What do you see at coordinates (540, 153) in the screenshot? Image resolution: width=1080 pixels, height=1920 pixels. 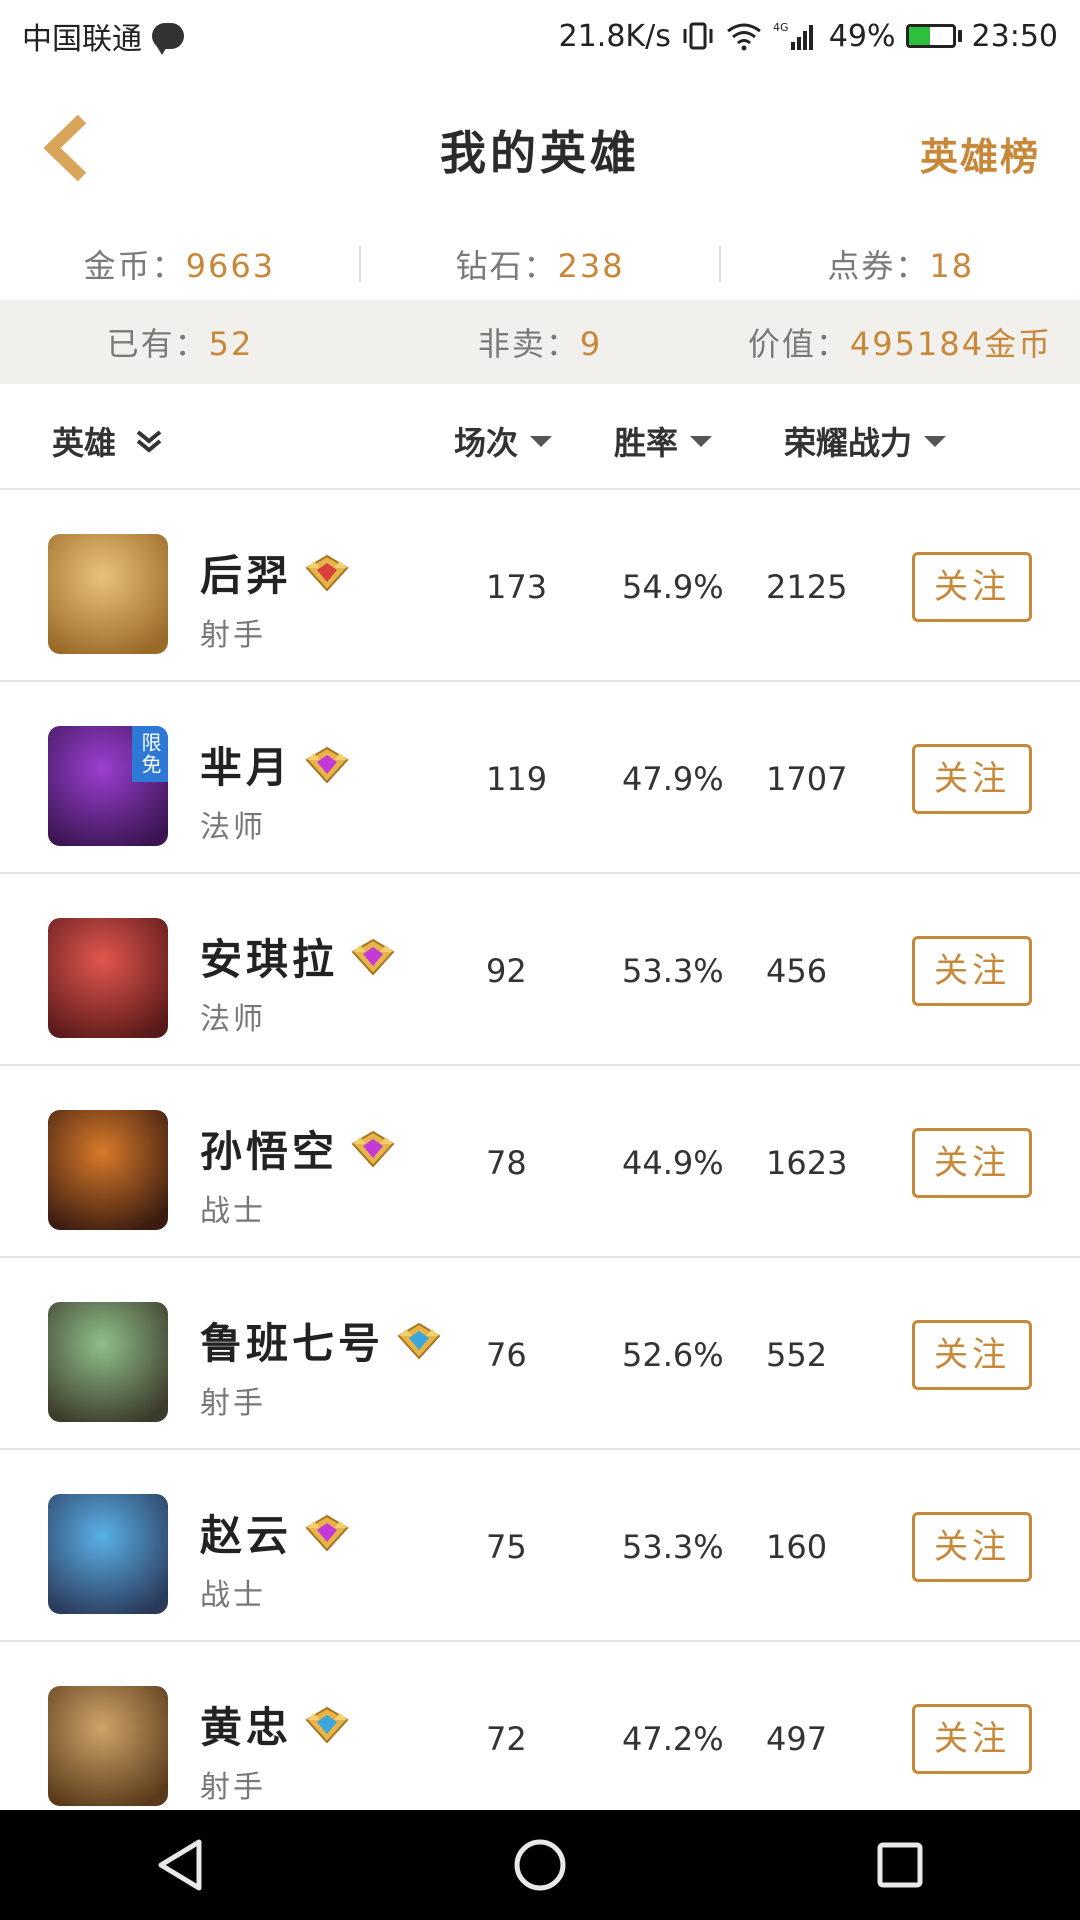 I see `page-title: 我的英雄` at bounding box center [540, 153].